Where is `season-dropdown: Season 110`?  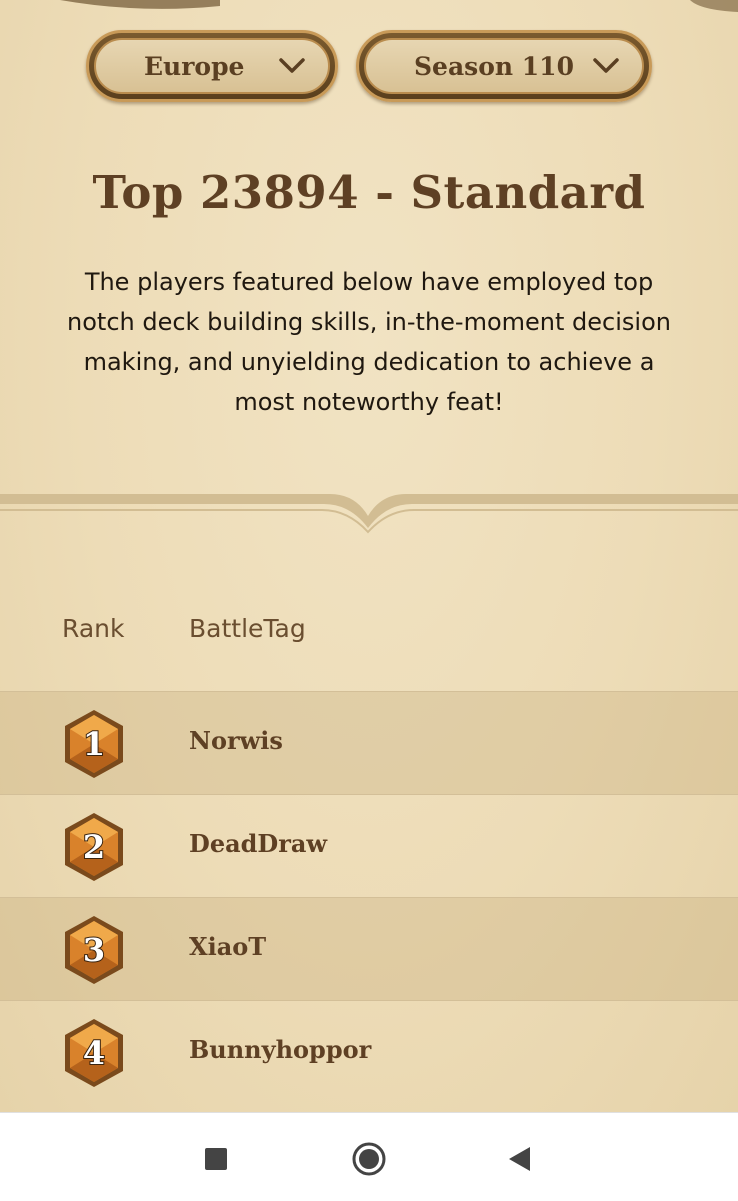
season-dropdown: Season 110 is located at coordinates (504, 66).